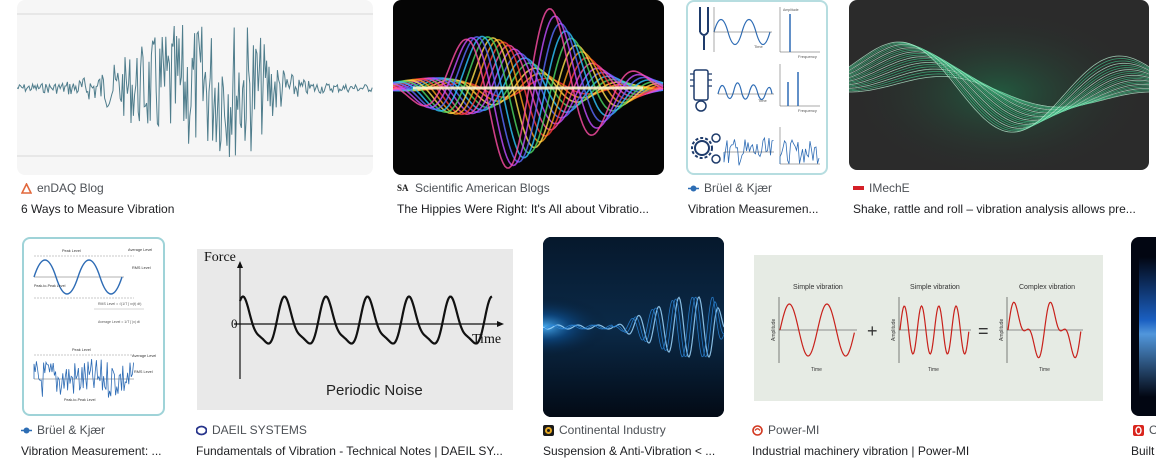  I want to click on colorful-wave-graphic, so click(528, 88).